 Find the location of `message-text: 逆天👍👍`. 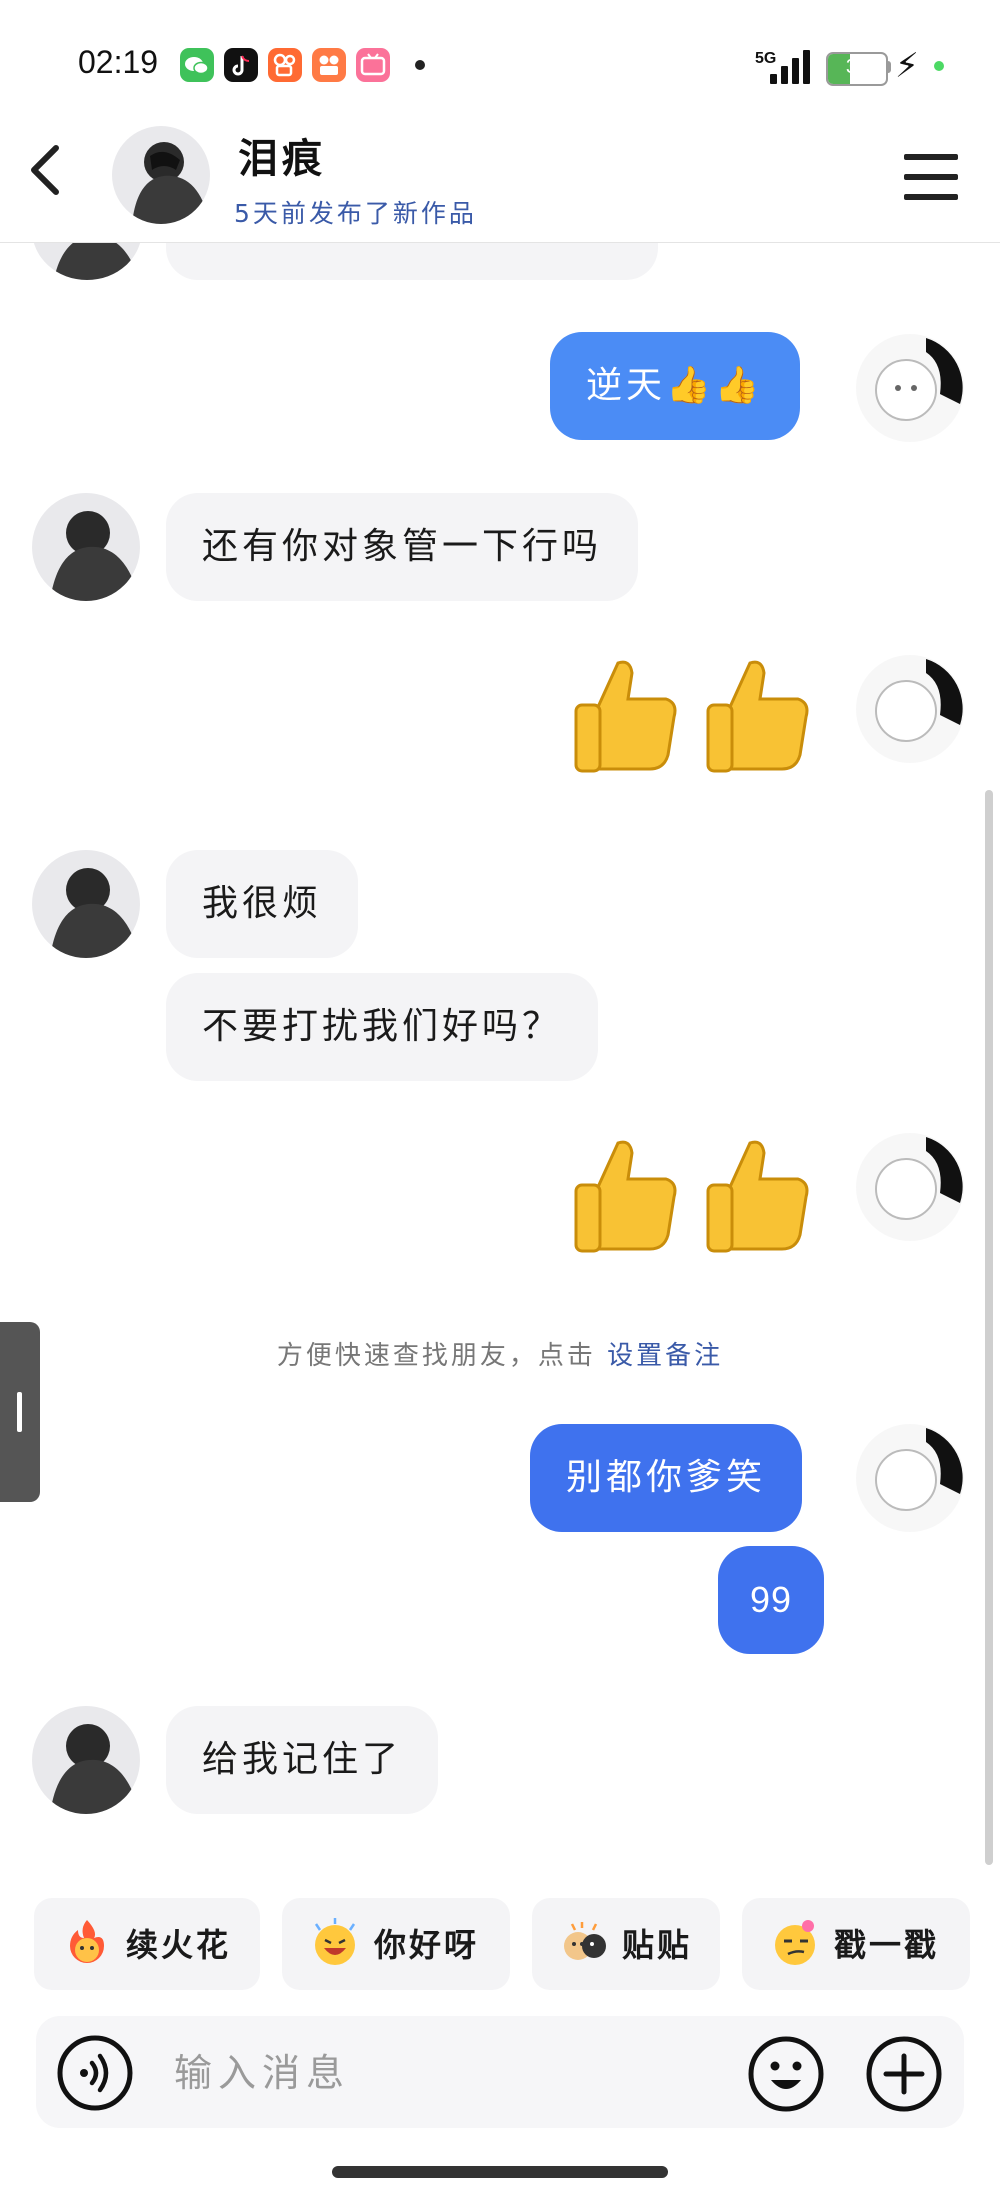

message-text: 逆天👍👍 is located at coordinates (675, 385).